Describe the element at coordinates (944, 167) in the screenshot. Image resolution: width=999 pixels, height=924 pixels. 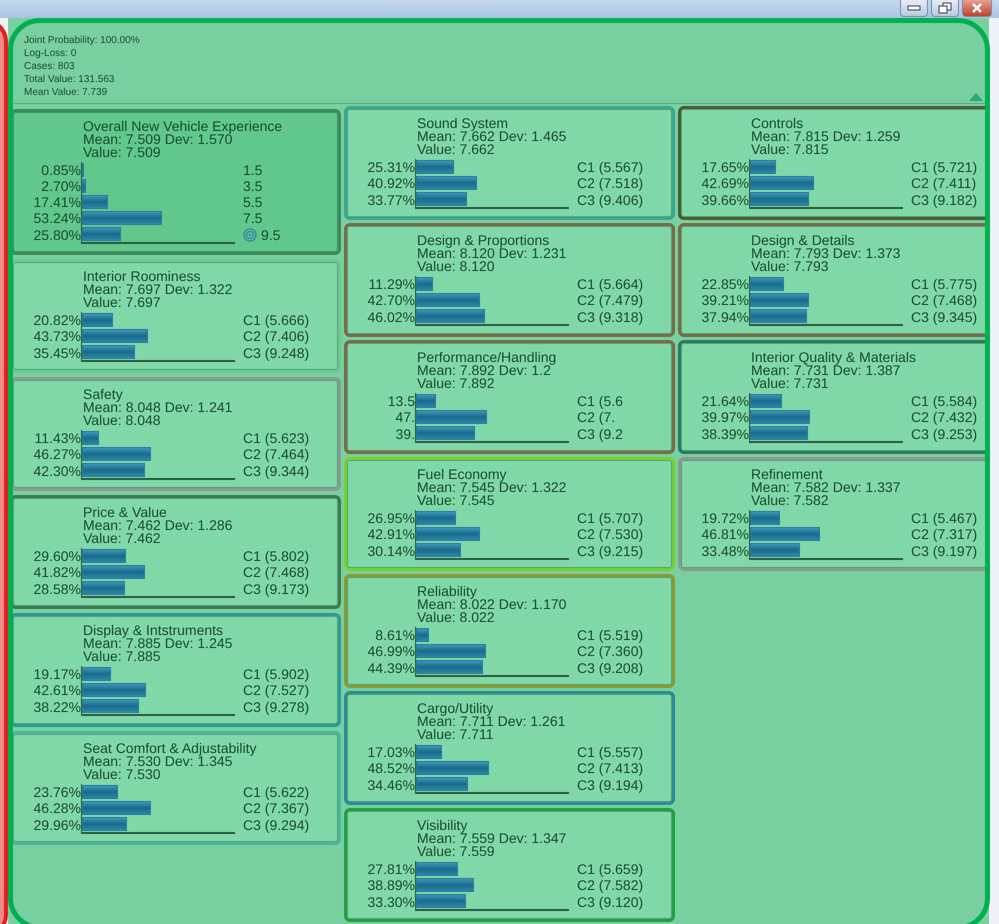
I see `state-label: C1 (5.721)` at that location.